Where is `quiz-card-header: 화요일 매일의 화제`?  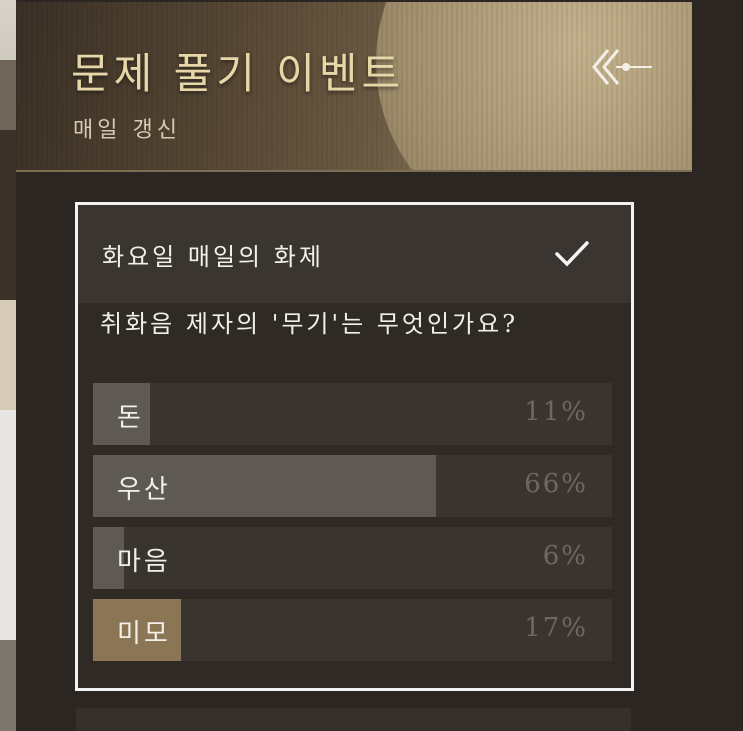 quiz-card-header: 화요일 매일의 화제 is located at coordinates (354, 254).